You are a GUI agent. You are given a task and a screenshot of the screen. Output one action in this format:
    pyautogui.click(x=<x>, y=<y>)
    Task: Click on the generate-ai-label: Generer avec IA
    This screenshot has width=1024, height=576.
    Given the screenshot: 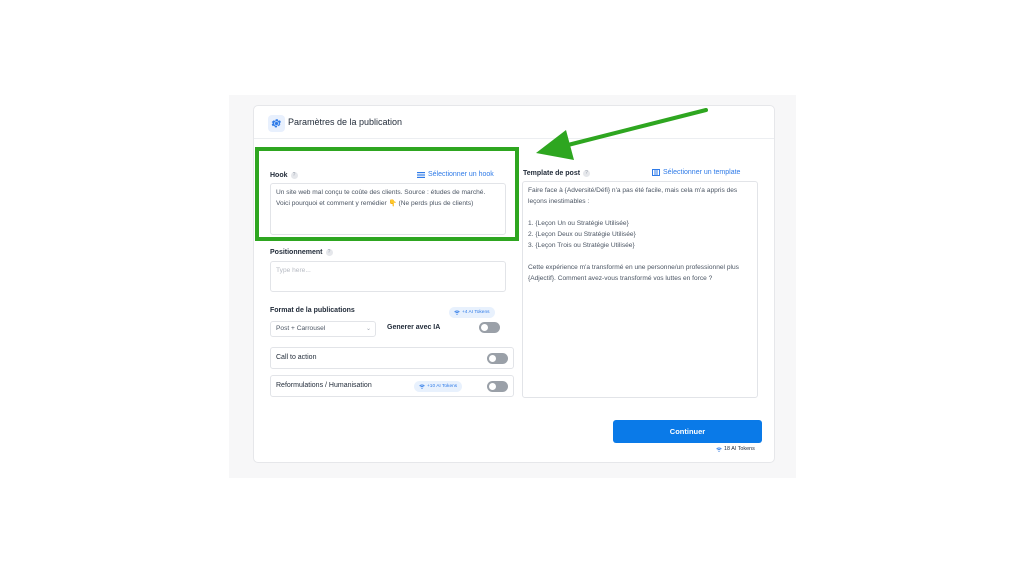 What is the action you would take?
    pyautogui.click(x=414, y=327)
    